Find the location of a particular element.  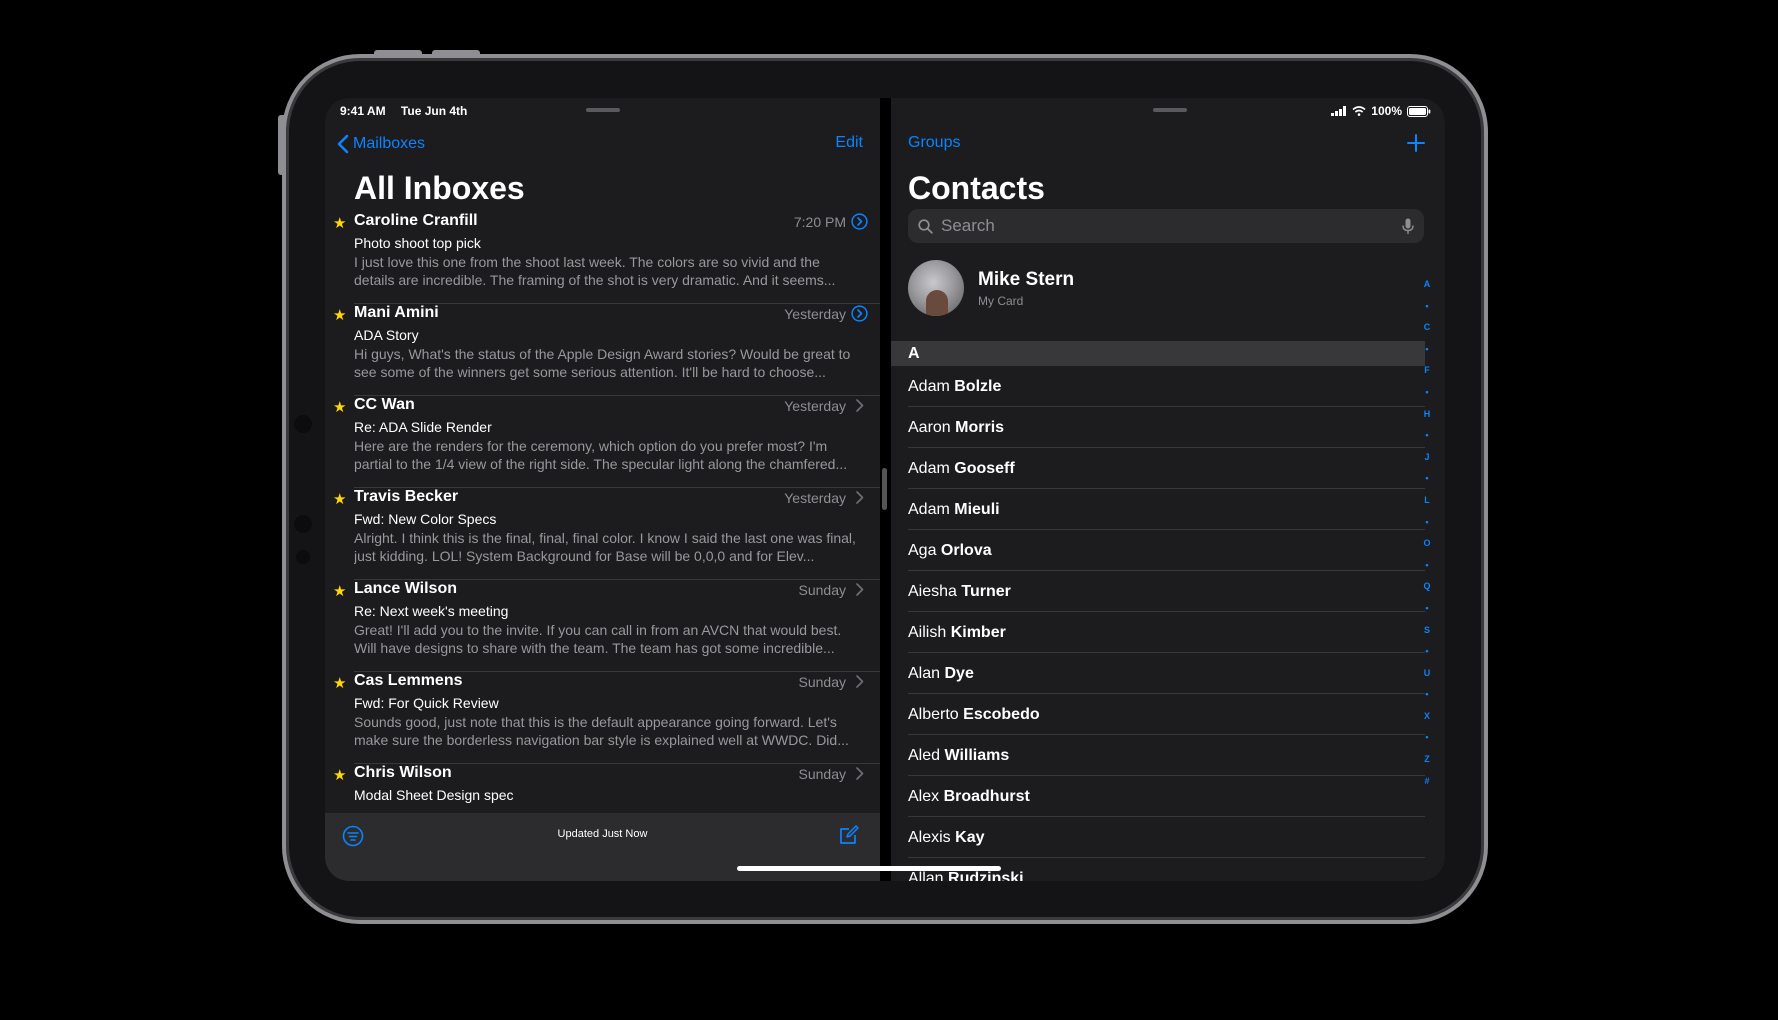

contact-last-name: Rudzinski is located at coordinates (986, 875).